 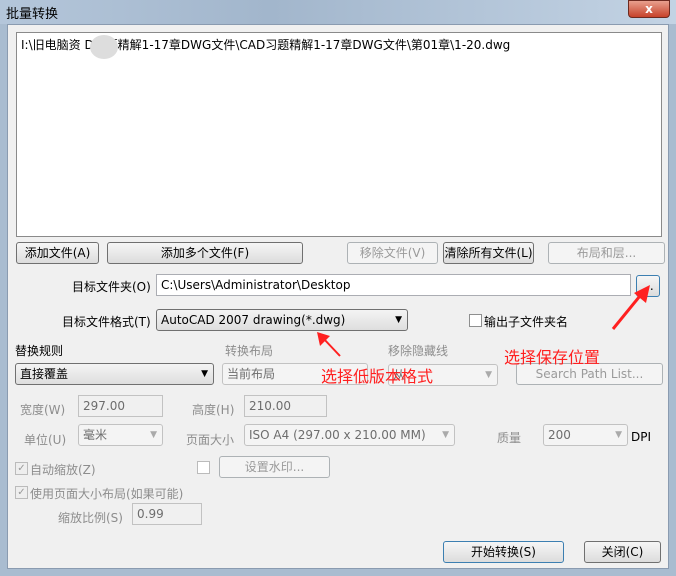 What do you see at coordinates (649, 9) in the screenshot?
I see `close-window-button: x` at bounding box center [649, 9].